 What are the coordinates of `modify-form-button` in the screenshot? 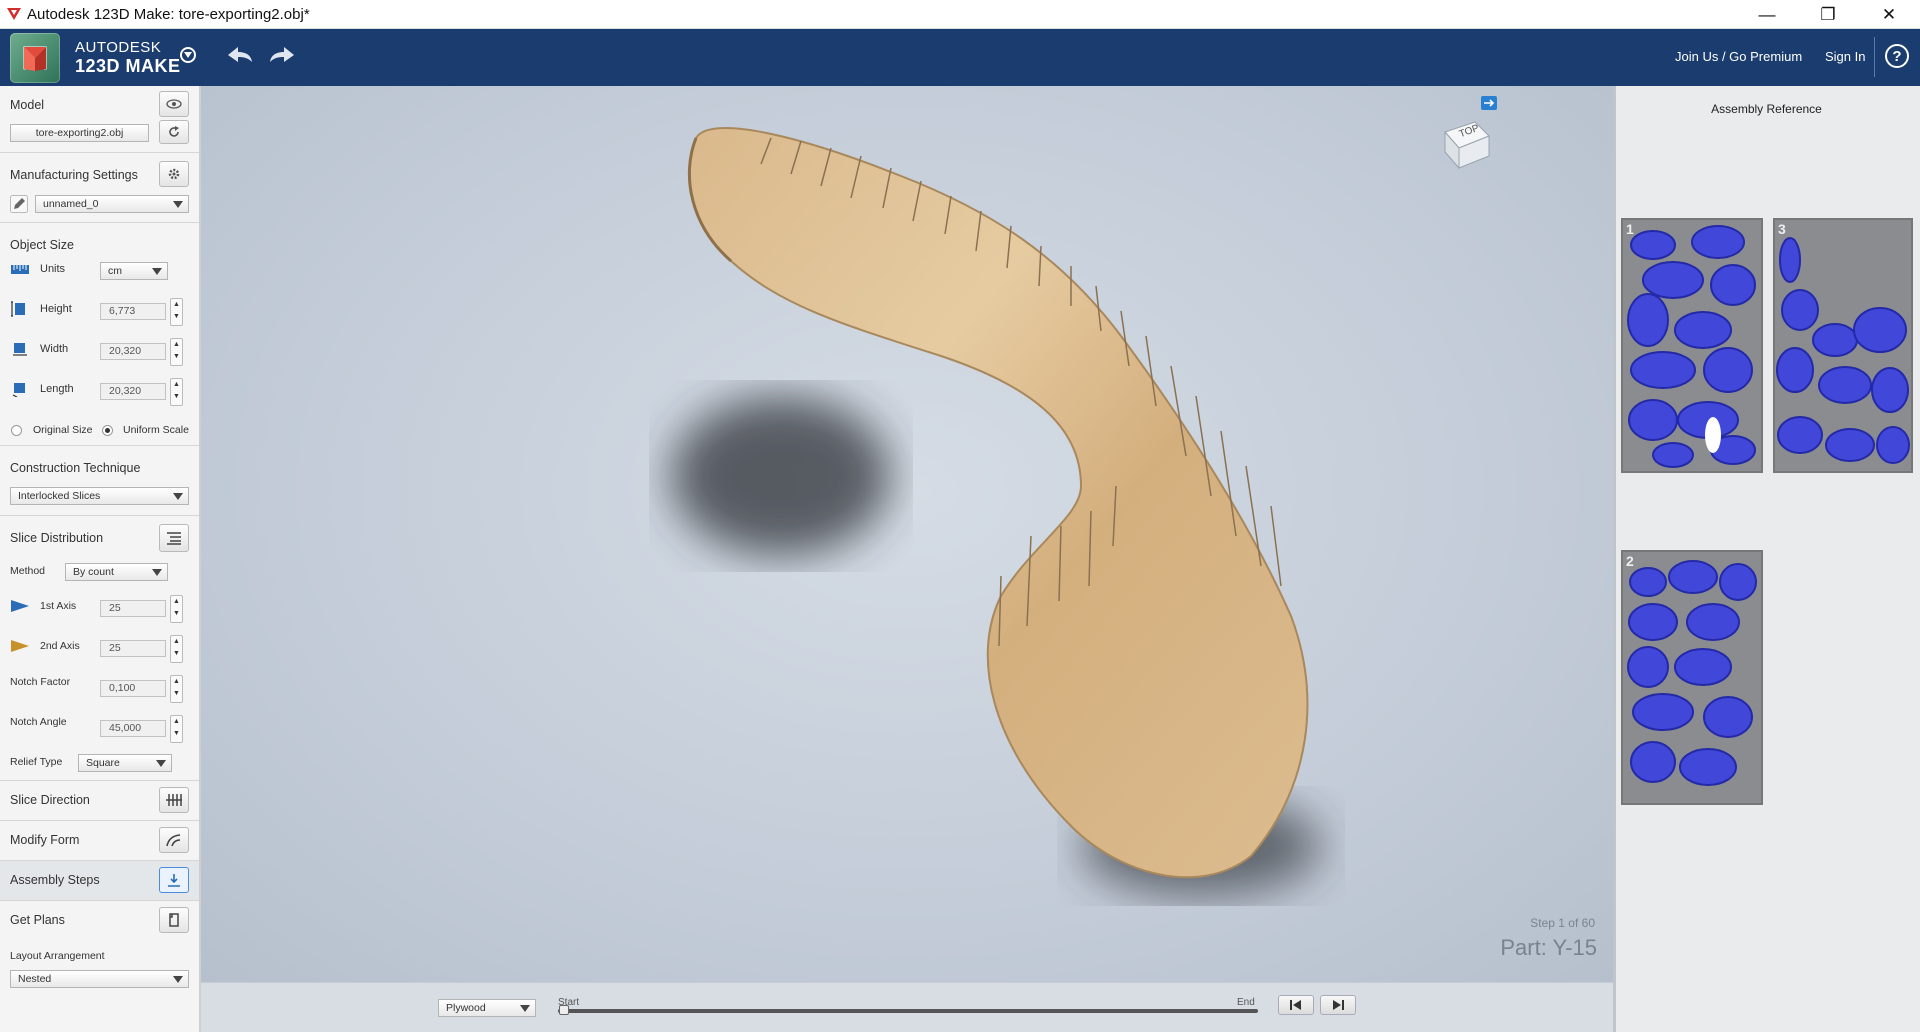 It's located at (174, 840).